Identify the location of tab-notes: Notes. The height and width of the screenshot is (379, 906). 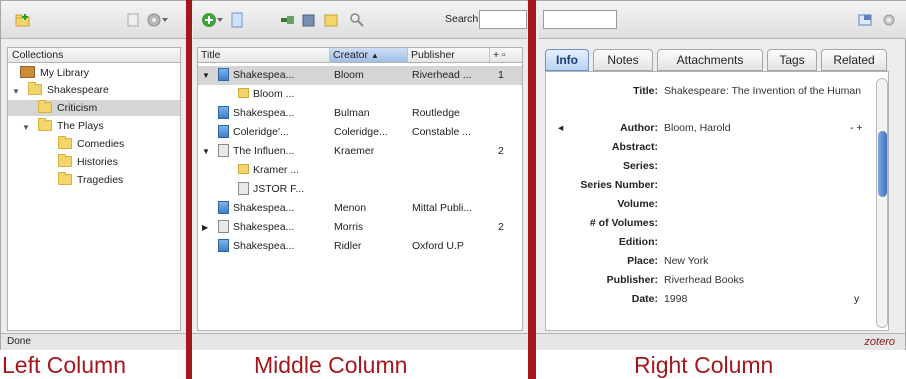
(623, 60).